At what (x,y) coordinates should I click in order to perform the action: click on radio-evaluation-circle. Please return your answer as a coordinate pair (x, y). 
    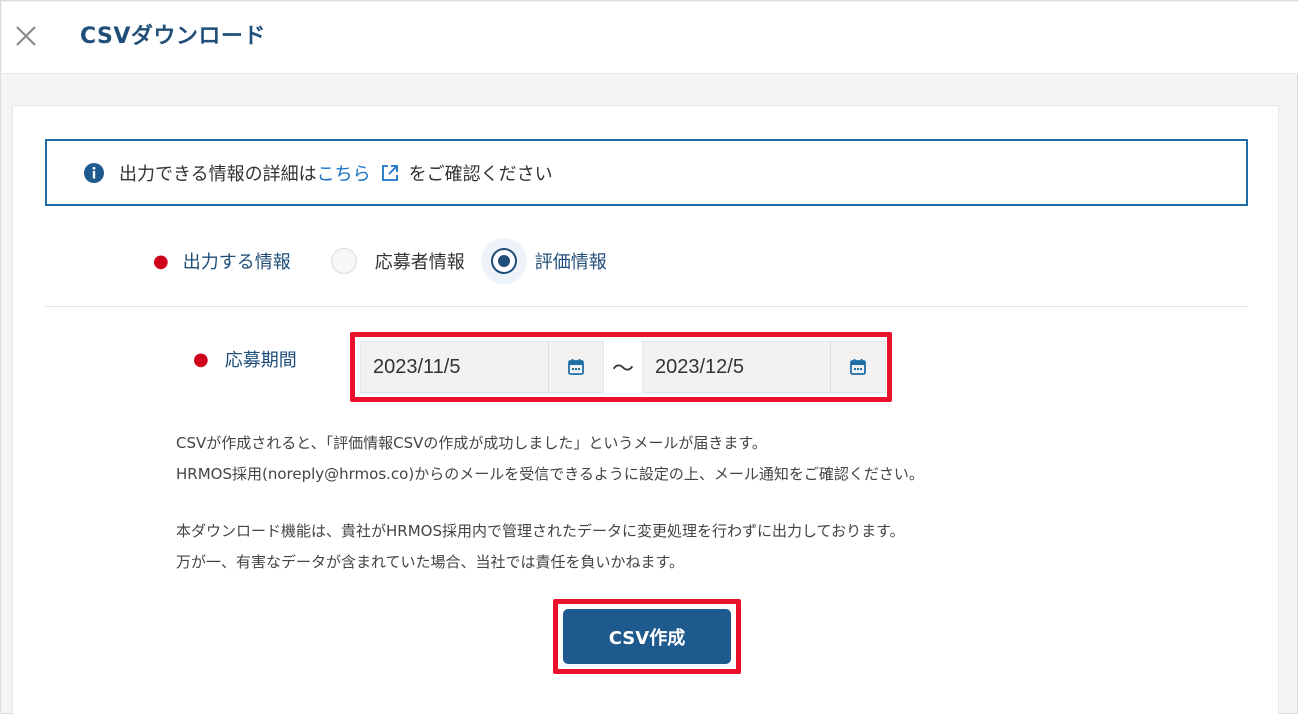
    Looking at the image, I should click on (503, 261).